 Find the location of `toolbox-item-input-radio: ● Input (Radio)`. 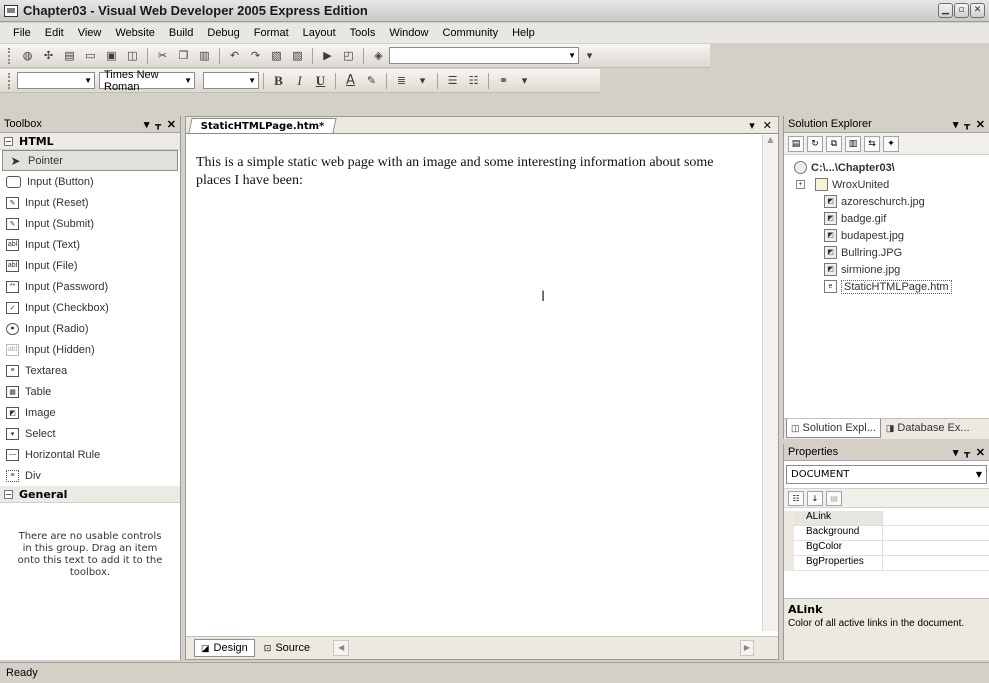

toolbox-item-input-radio: ● Input (Radio) is located at coordinates (90, 328).